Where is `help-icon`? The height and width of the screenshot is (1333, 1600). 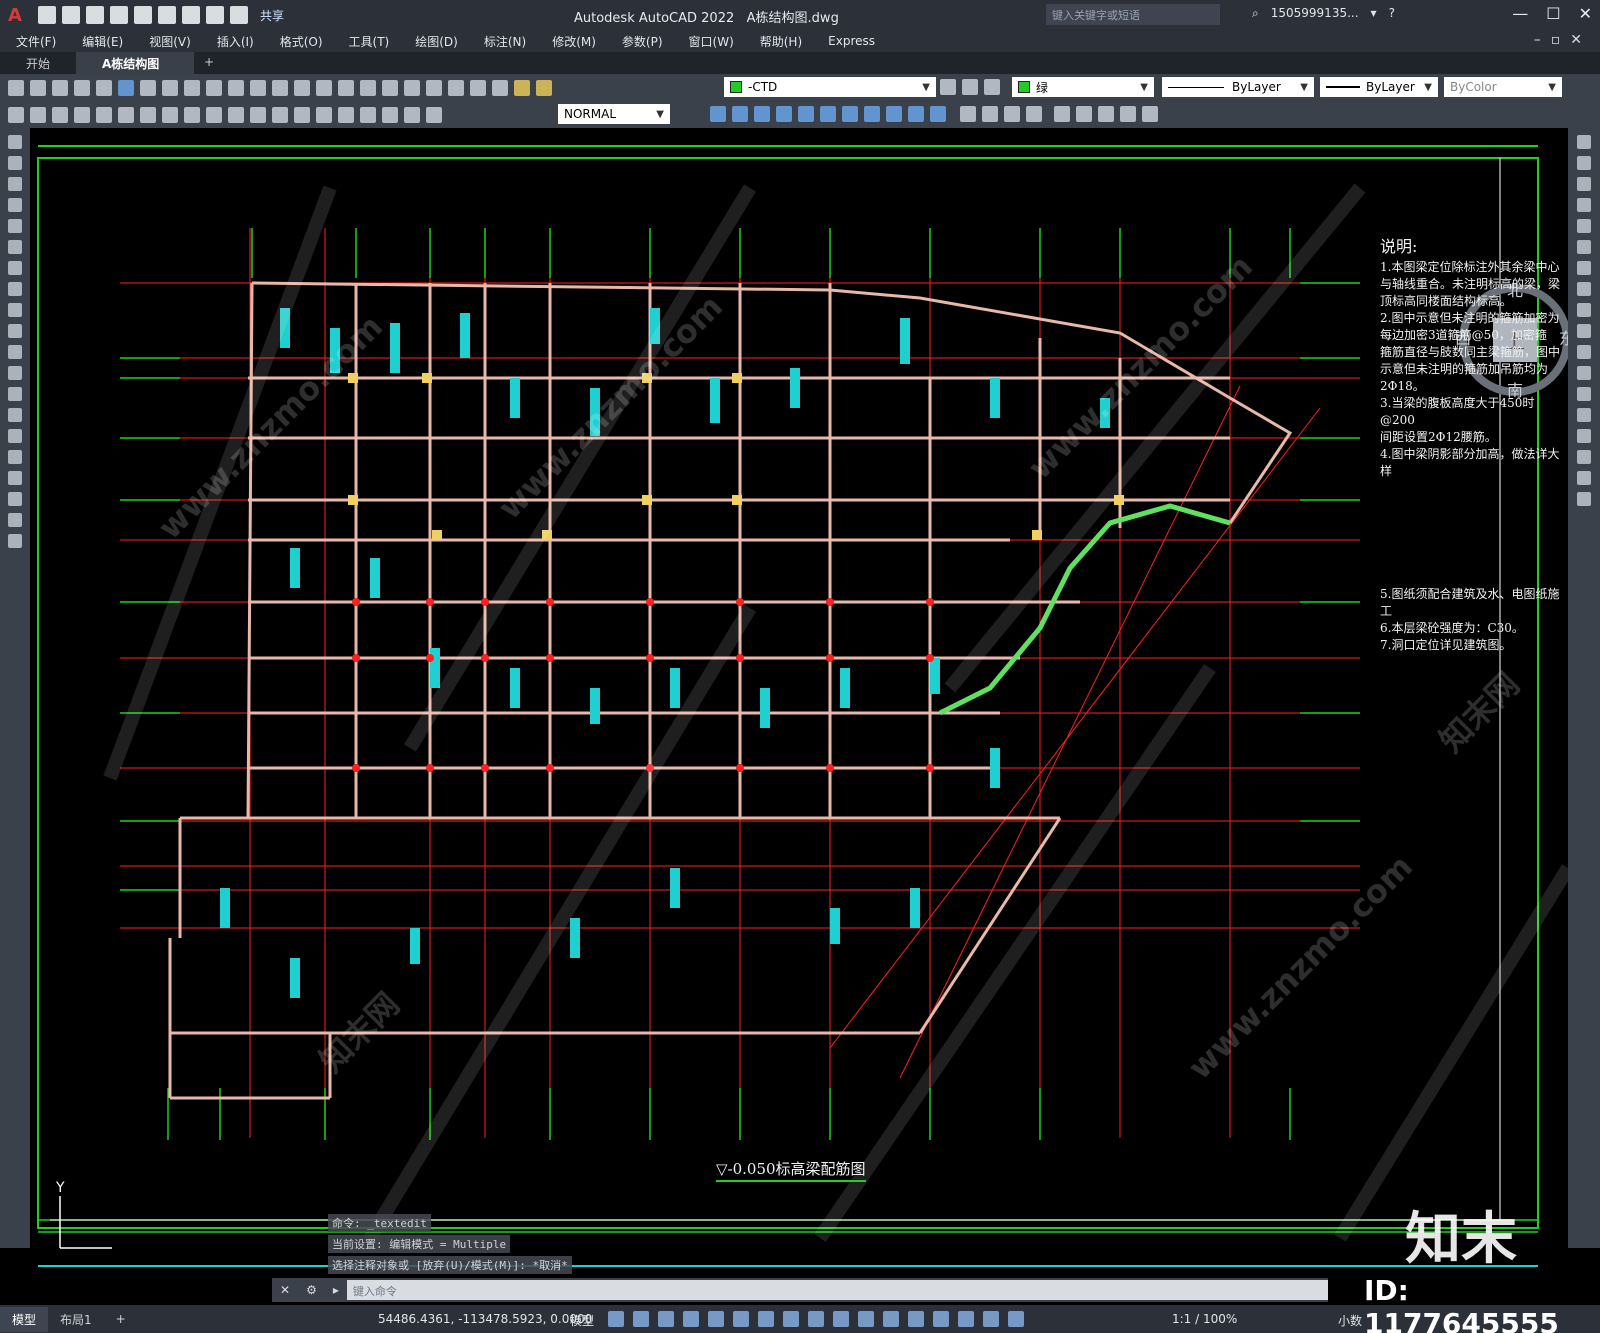 help-icon is located at coordinates (500, 87).